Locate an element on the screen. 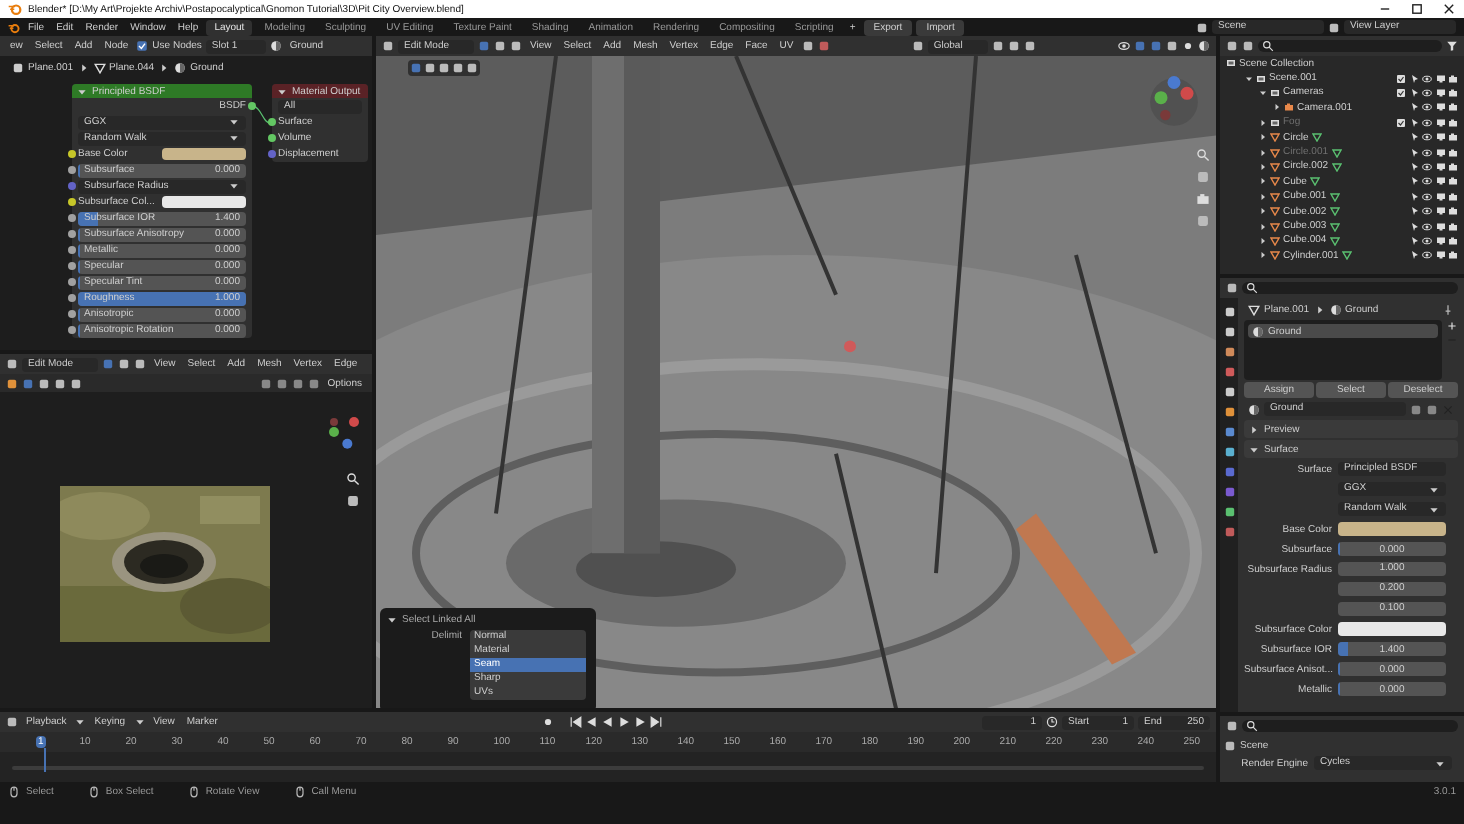  maximize-icon is located at coordinates (1417, 9).